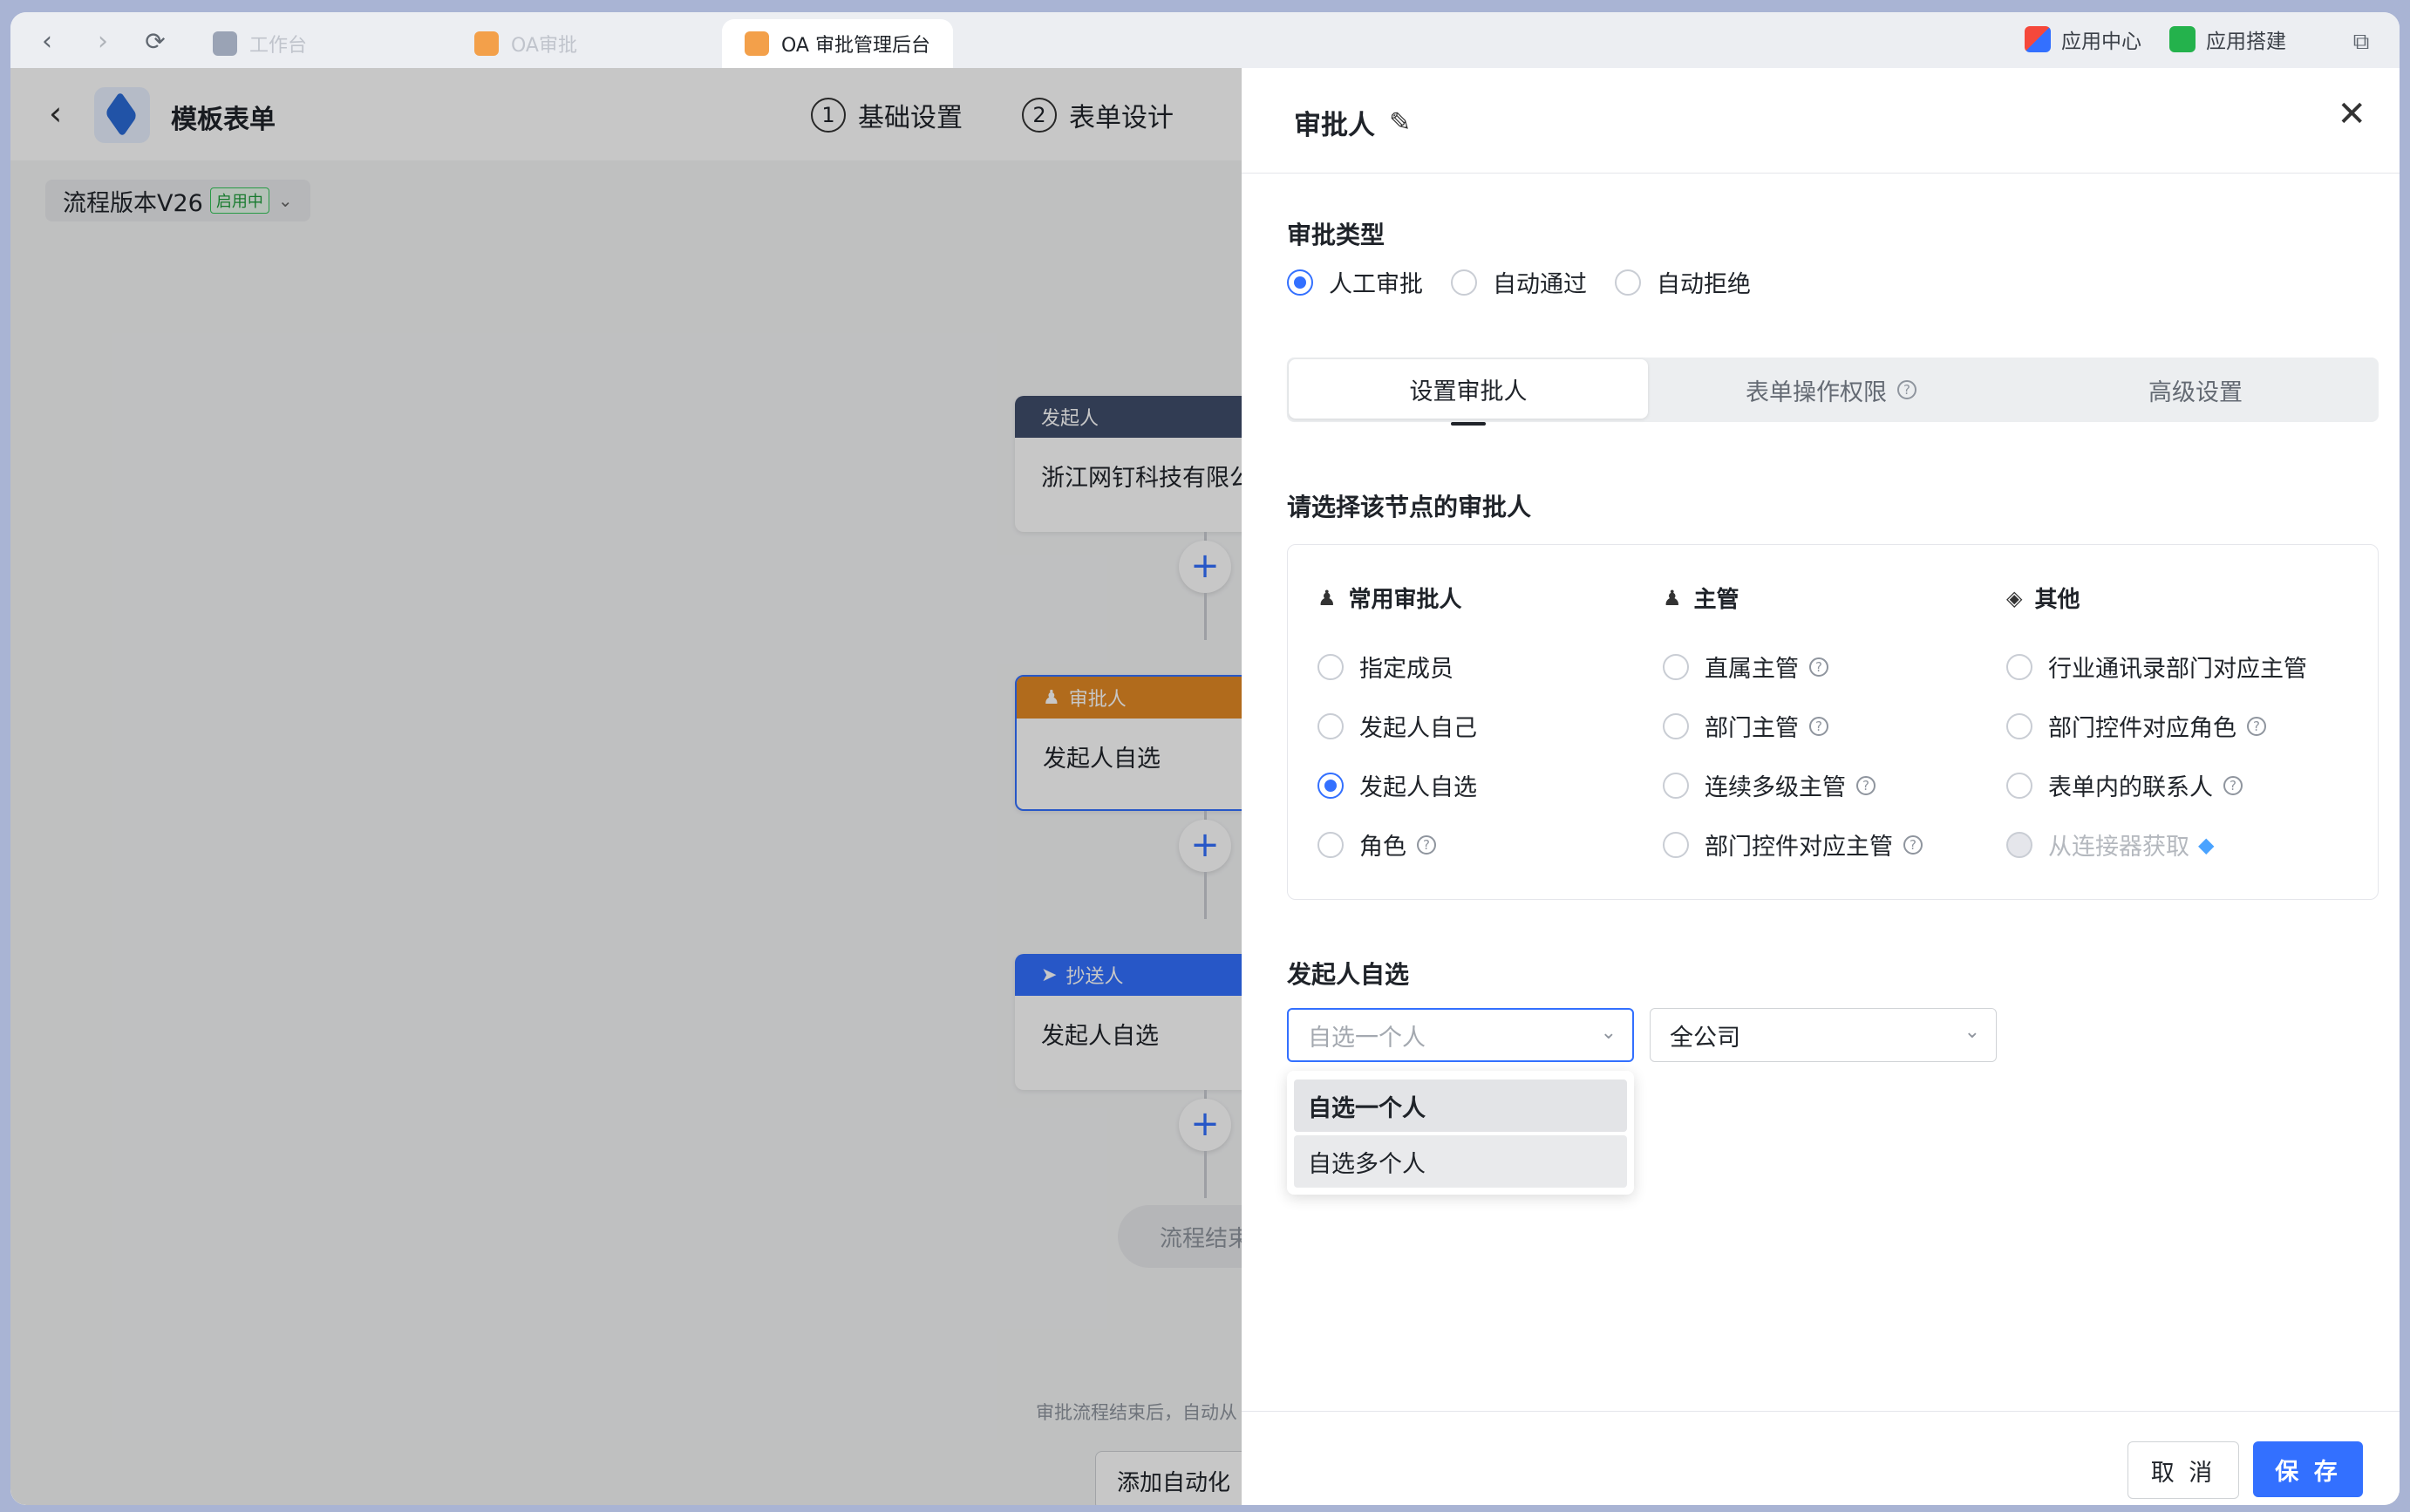  Describe the element at coordinates (1775, 787) in the screenshot. I see `radio-label: 连续多级主管` at that location.